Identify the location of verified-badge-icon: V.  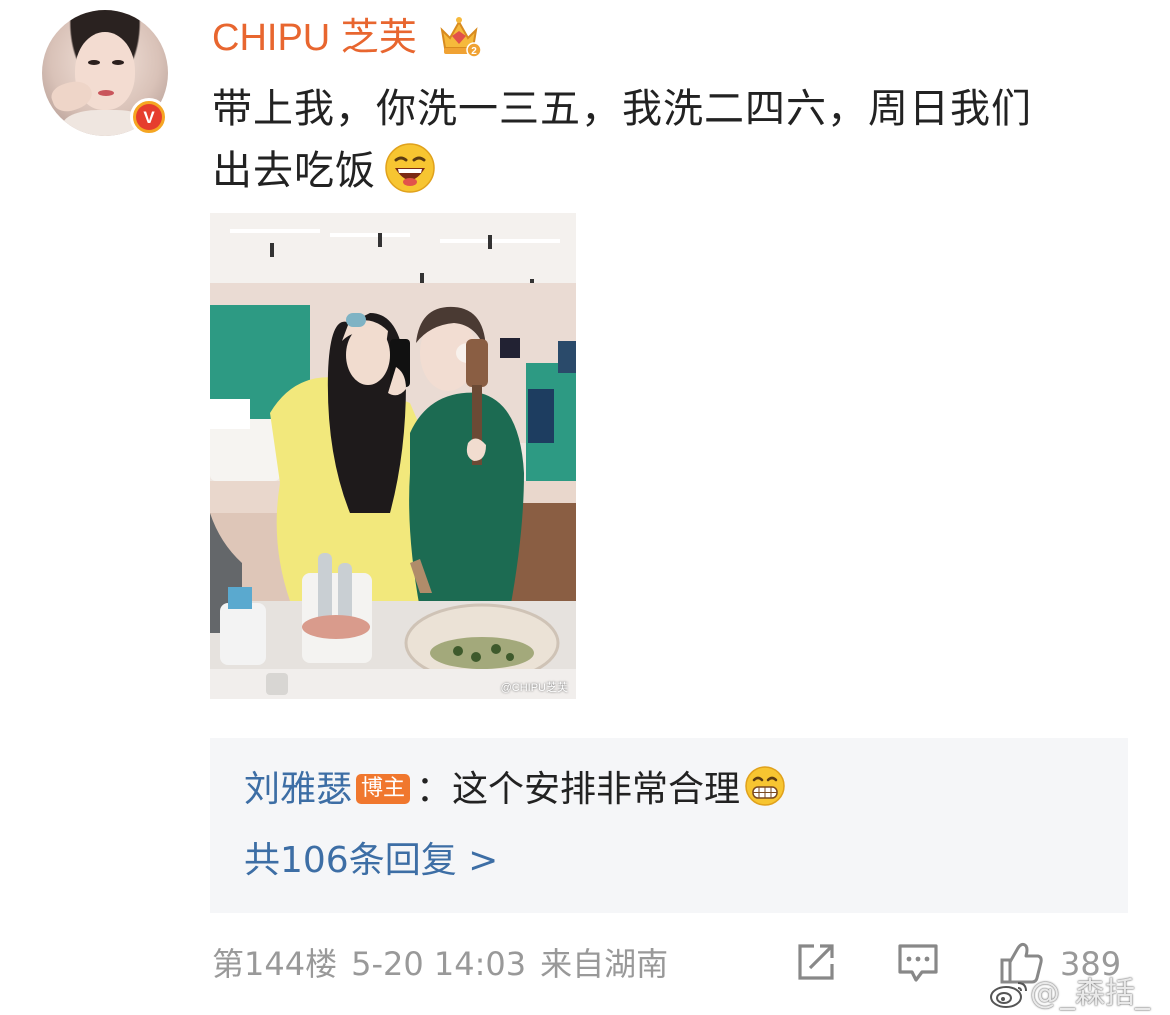
(149, 117).